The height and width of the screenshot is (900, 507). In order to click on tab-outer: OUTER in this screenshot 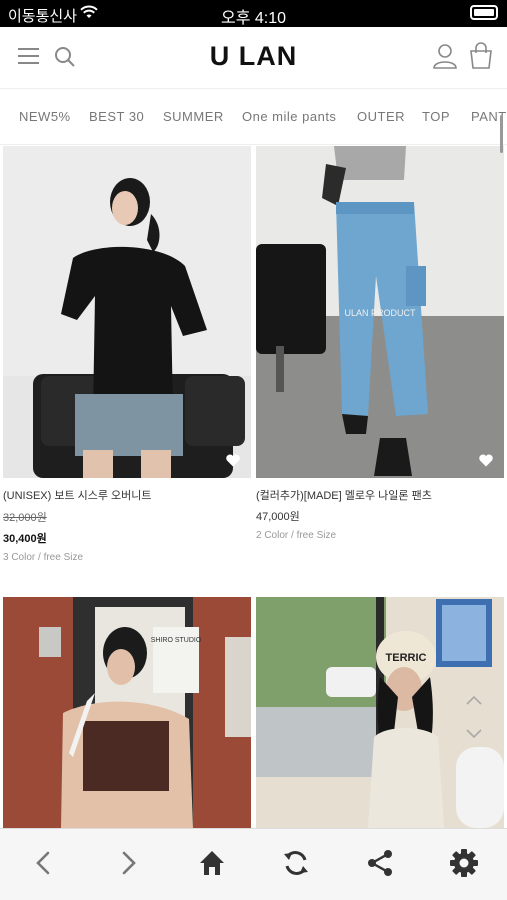, I will do `click(381, 116)`.